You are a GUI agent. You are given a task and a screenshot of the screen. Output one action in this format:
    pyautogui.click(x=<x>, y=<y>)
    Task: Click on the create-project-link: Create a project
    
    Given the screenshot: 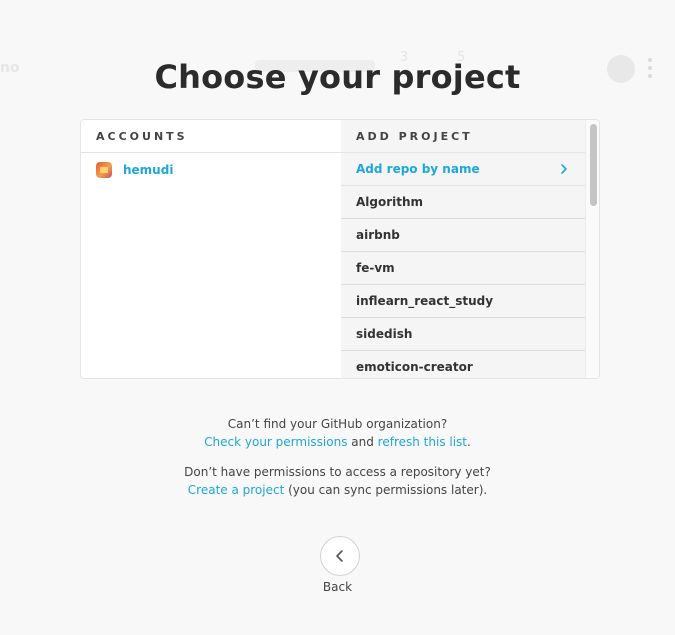 What is the action you would take?
    pyautogui.click(x=236, y=490)
    